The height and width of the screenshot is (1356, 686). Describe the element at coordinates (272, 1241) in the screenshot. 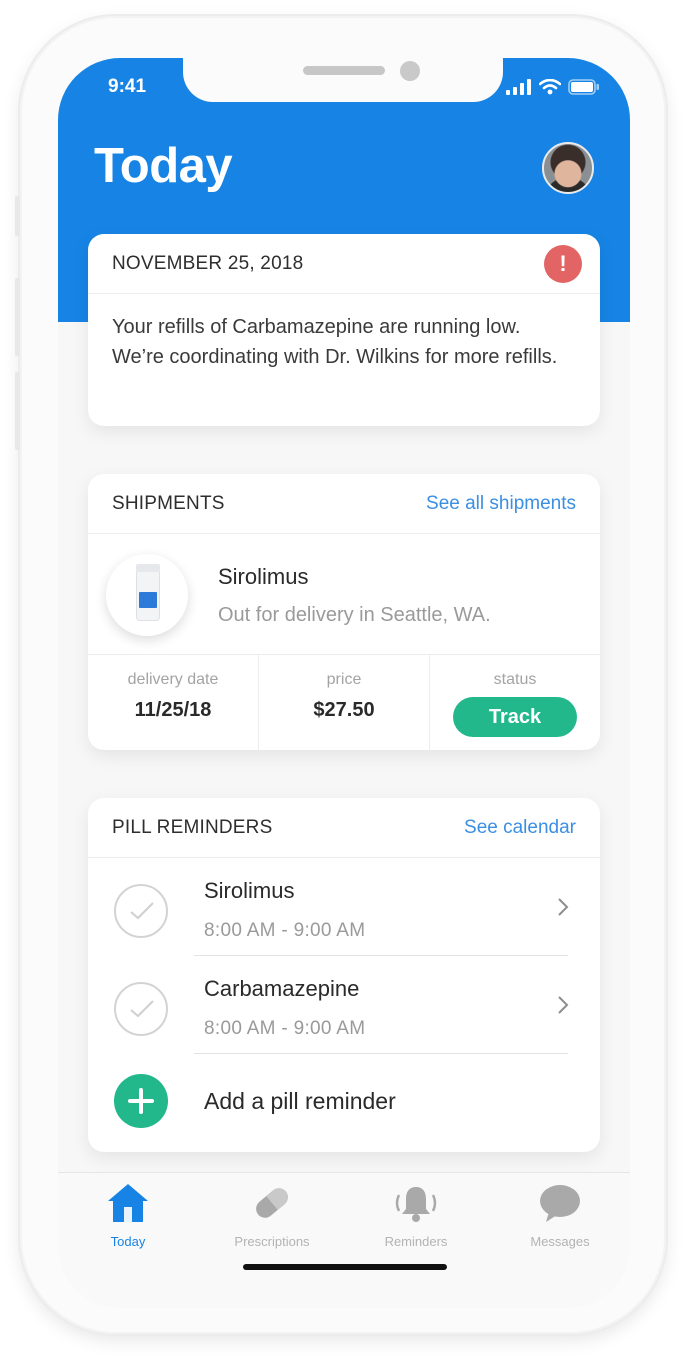

I see `tab-prescriptions-label: Prescriptions` at that location.